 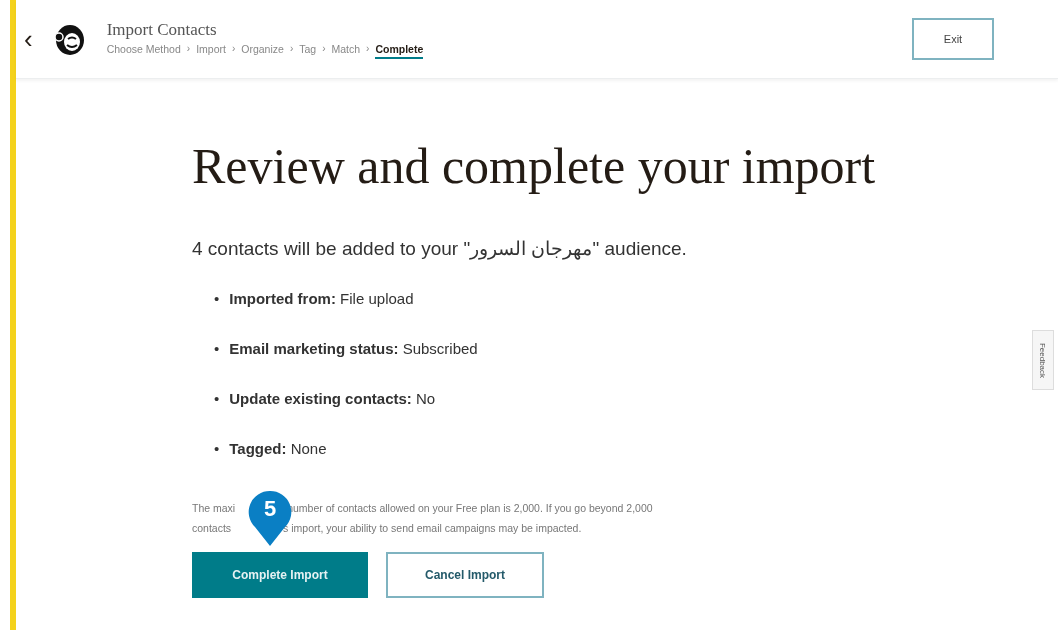 I want to click on step-link: Tag, so click(x=308, y=50).